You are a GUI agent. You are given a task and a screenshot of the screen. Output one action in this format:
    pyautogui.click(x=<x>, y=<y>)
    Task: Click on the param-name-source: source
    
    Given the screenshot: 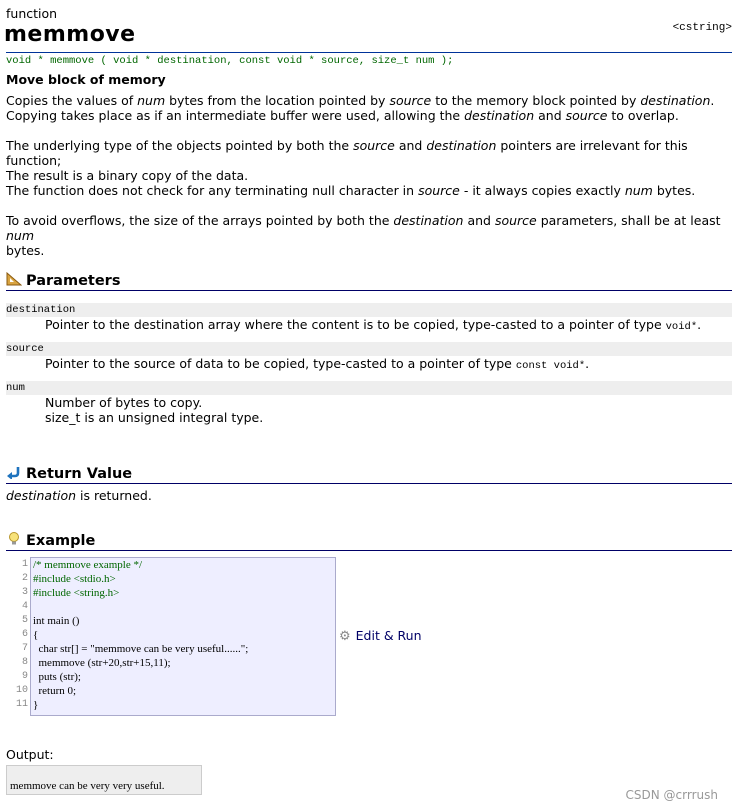 What is the action you would take?
    pyautogui.click(x=369, y=349)
    